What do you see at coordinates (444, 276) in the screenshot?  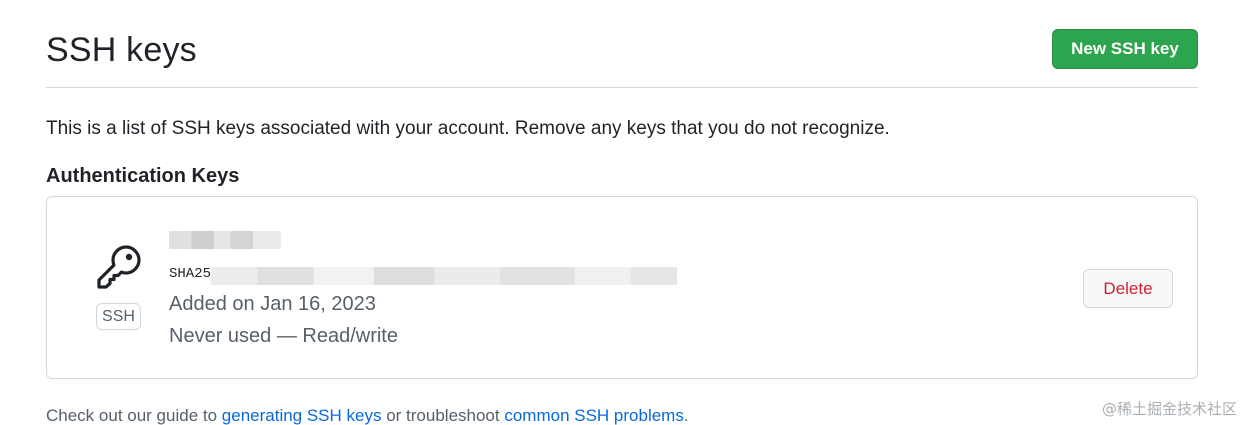 I see `key-fingerprint-redacted` at bounding box center [444, 276].